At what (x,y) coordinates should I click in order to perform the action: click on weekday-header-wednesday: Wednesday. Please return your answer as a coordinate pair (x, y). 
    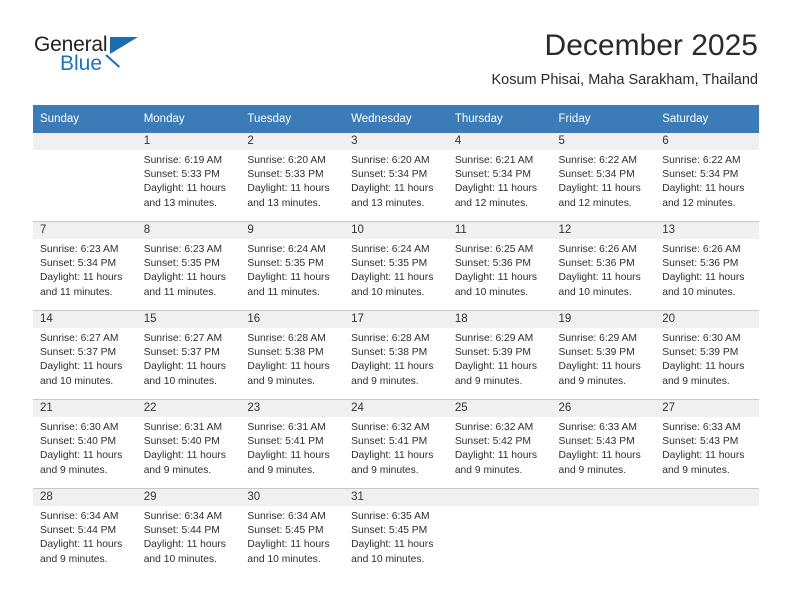
    Looking at the image, I should click on (396, 119).